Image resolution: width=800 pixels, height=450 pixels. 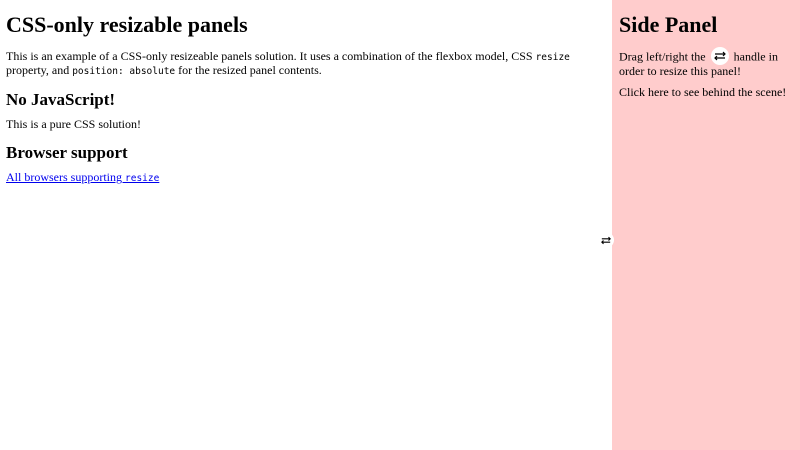 What do you see at coordinates (552, 57) in the screenshot?
I see `intro-code-resize: resize` at bounding box center [552, 57].